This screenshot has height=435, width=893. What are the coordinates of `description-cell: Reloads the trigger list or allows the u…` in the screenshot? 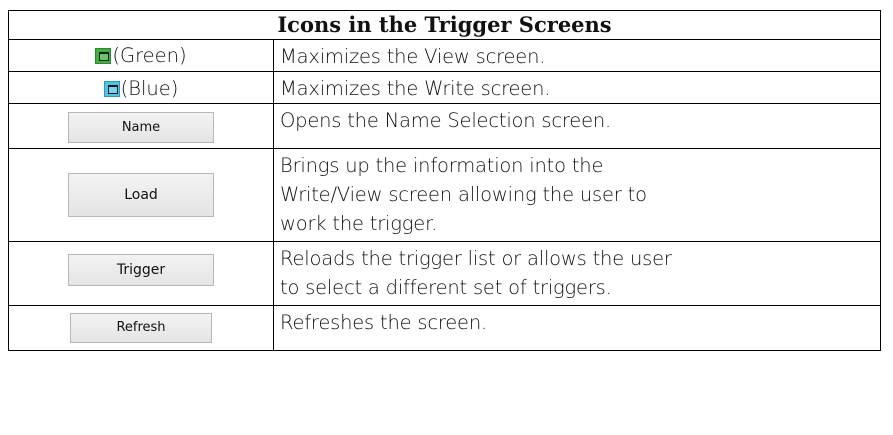 It's located at (577, 273).